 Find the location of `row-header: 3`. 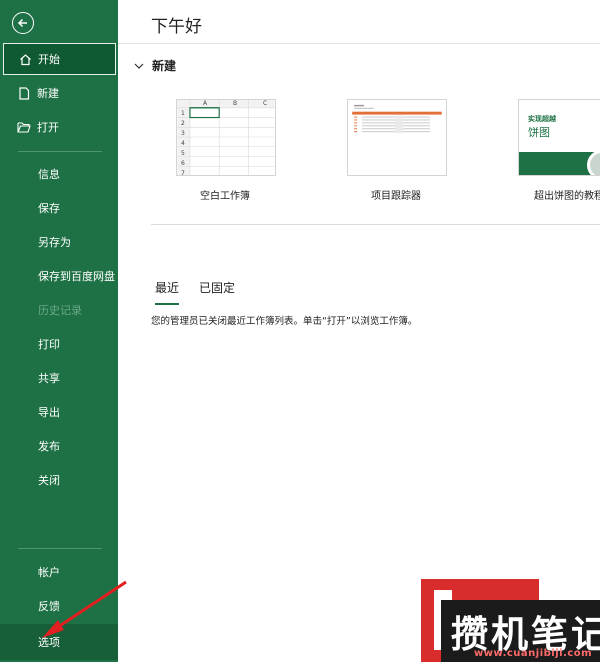

row-header: 3 is located at coordinates (183, 133).